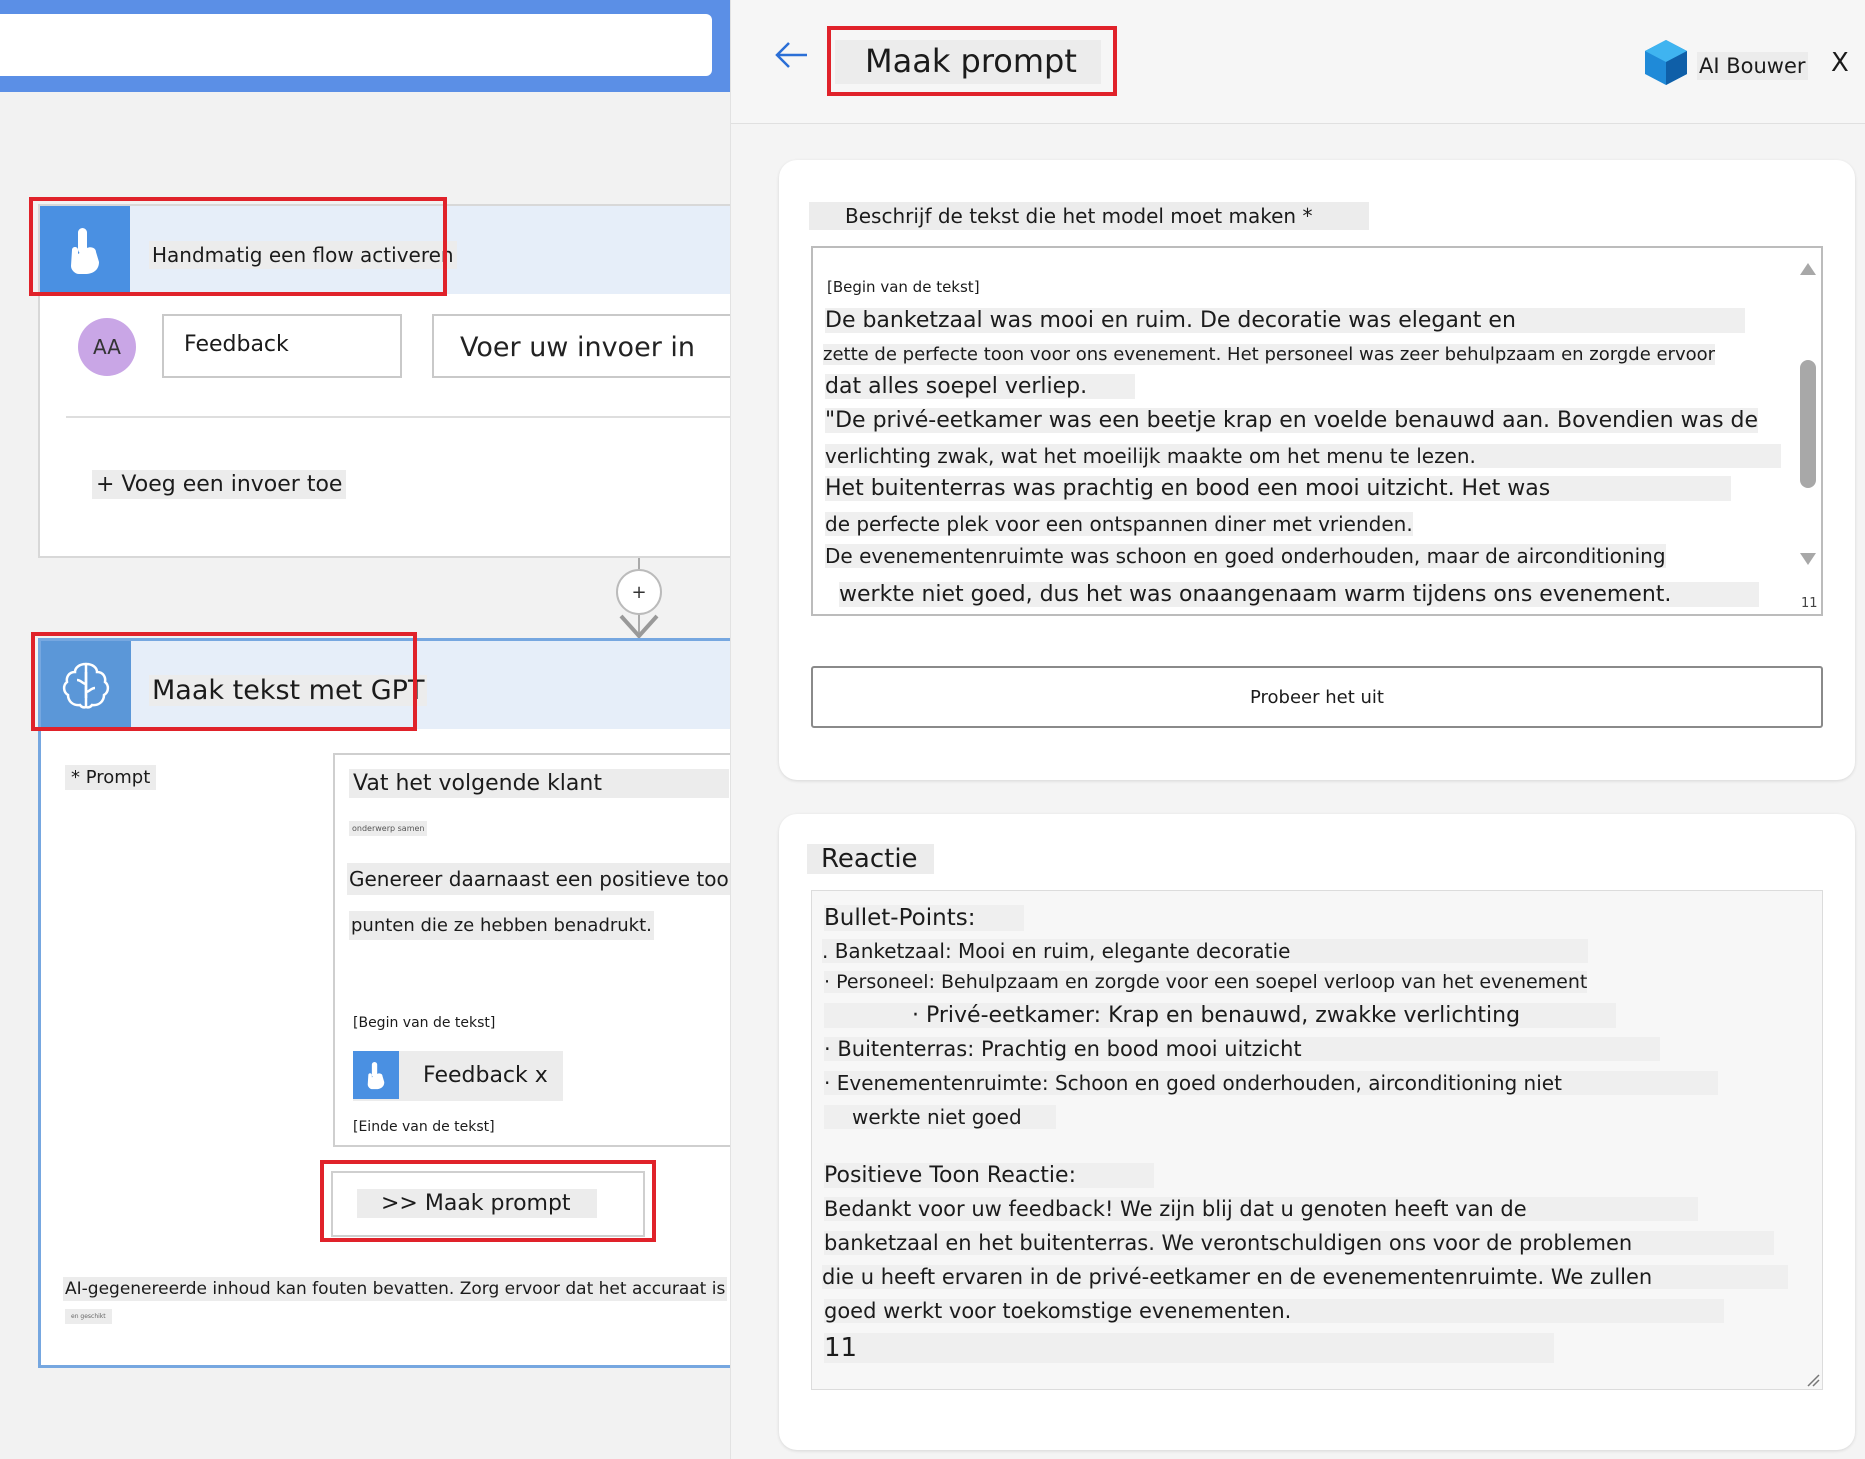 The height and width of the screenshot is (1459, 1865). I want to click on response-line: Bullet-Points:, so click(924, 918).